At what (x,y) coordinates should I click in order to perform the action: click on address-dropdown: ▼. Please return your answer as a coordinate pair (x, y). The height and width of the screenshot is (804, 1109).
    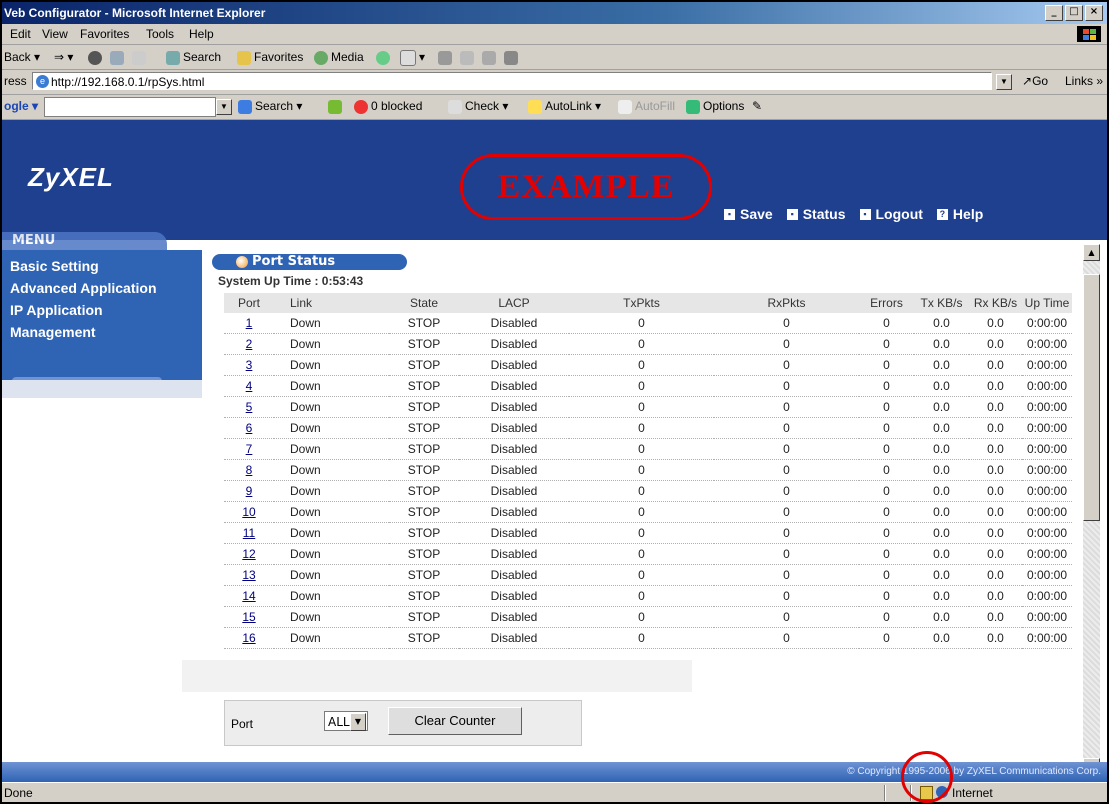
    Looking at the image, I should click on (1004, 82).